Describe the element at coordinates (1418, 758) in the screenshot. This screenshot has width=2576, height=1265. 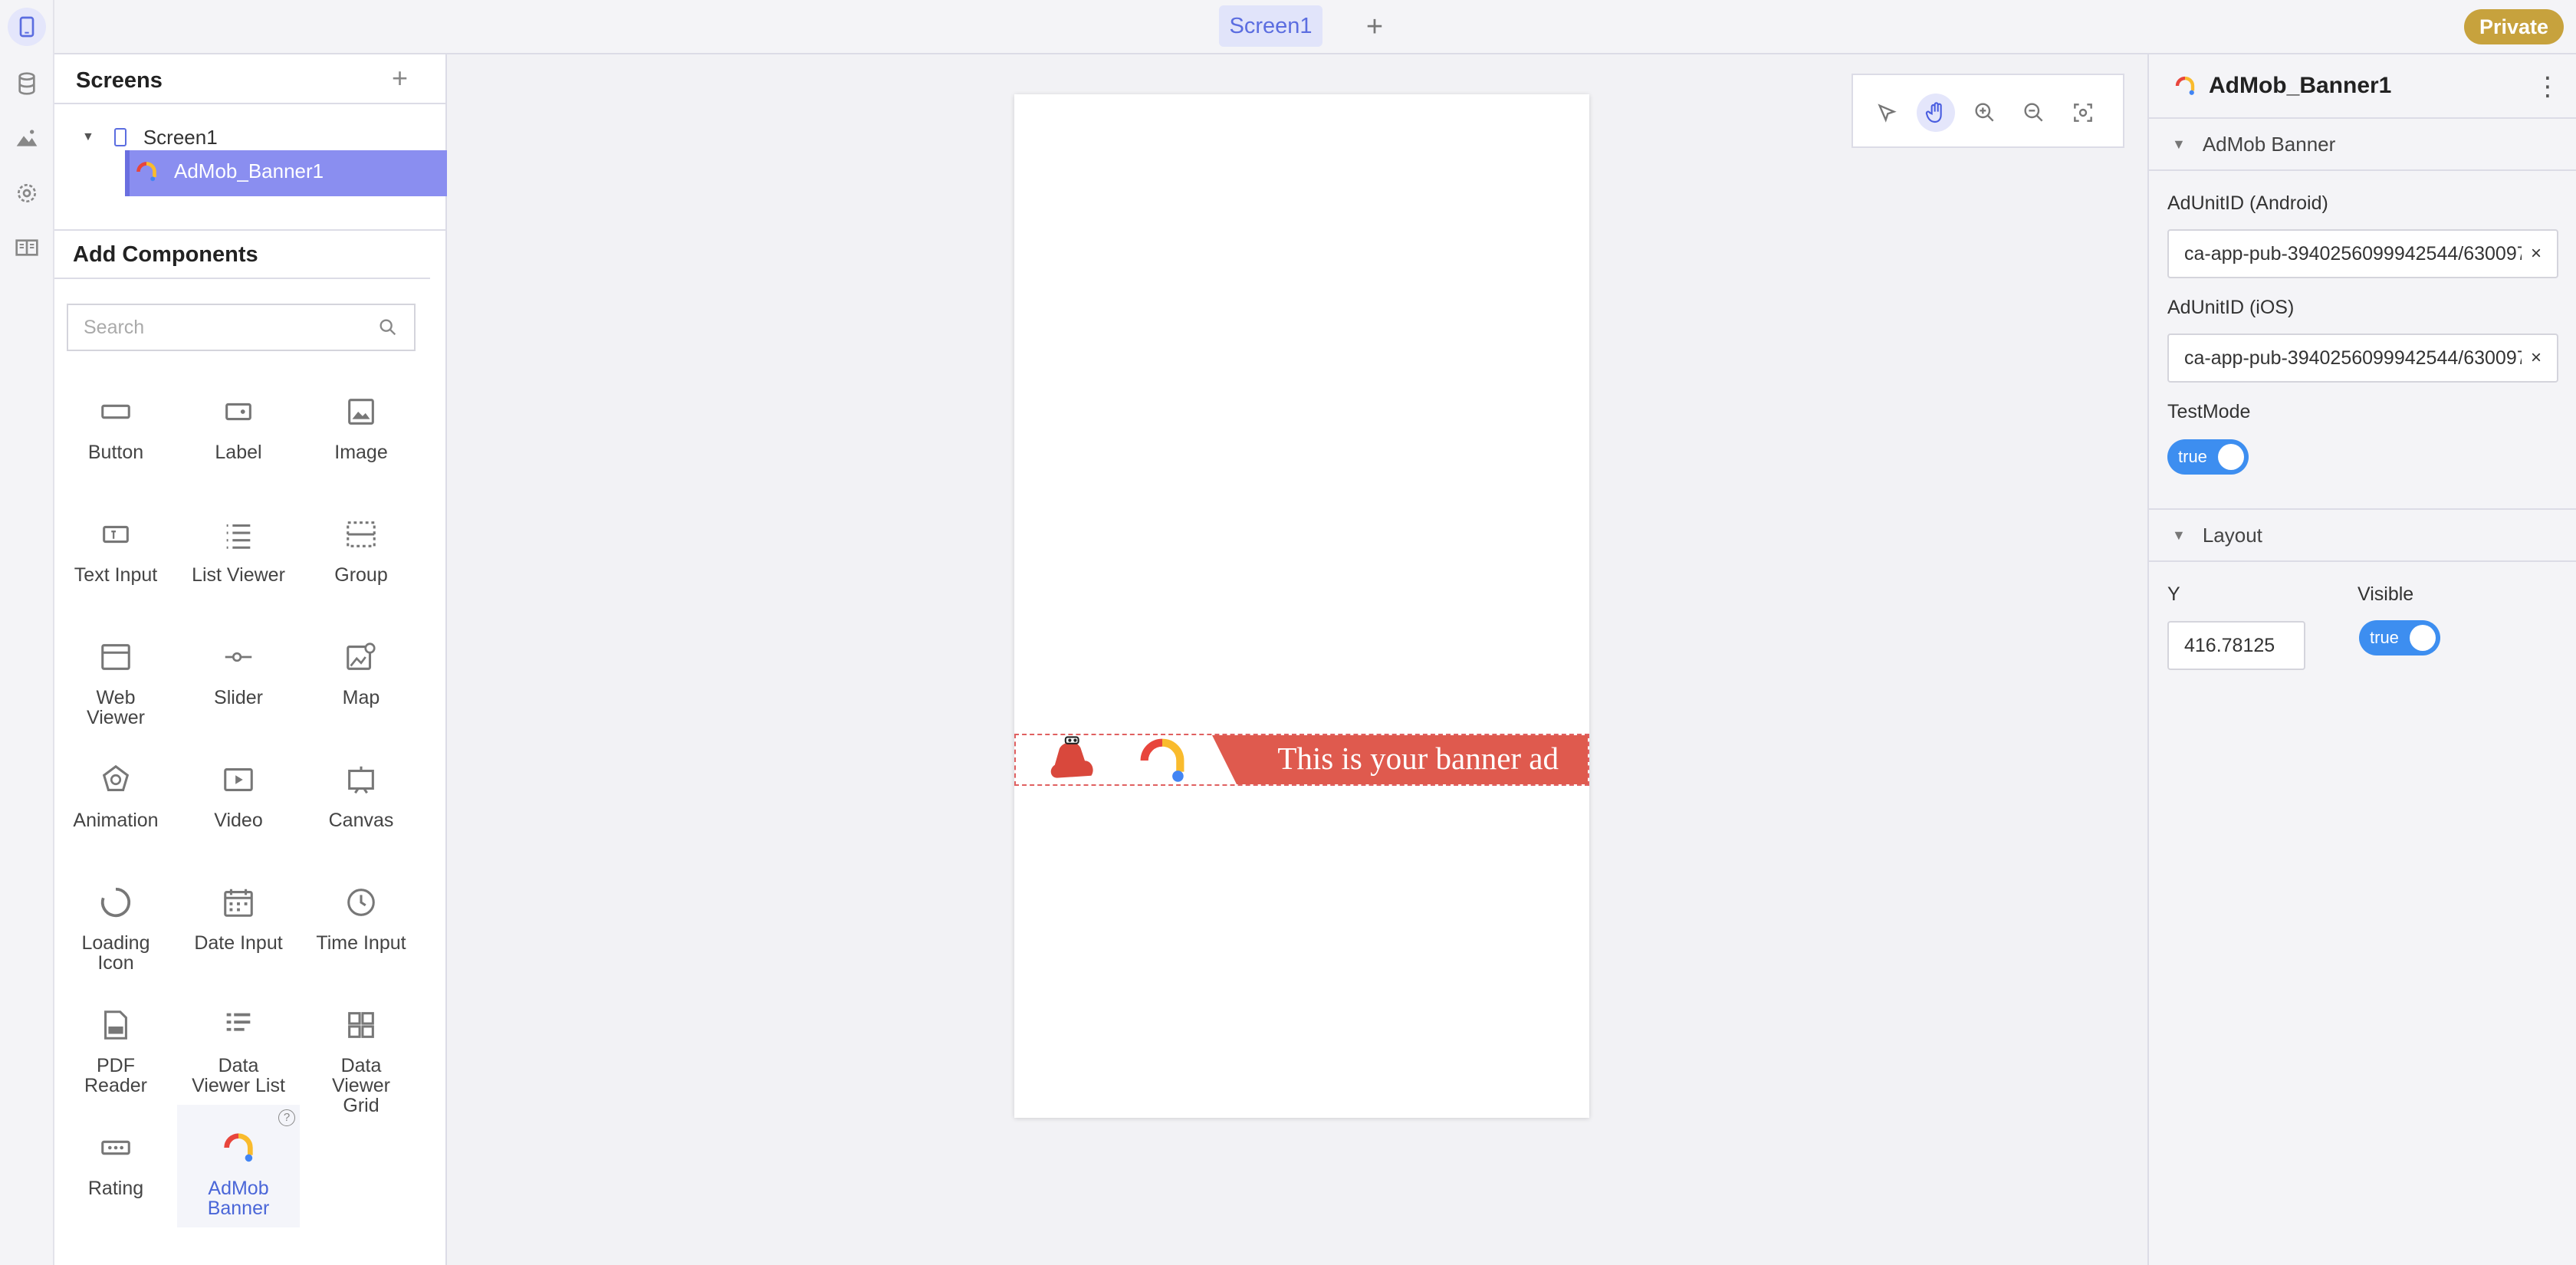
I see `banner-text: This is your banner ad` at that location.